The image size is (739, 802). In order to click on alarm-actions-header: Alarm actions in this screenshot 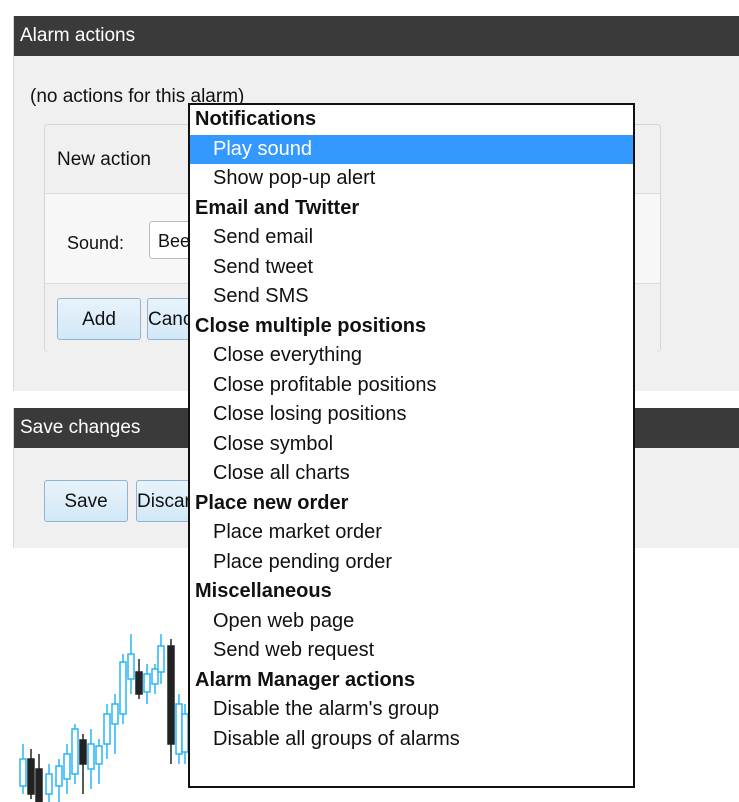, I will do `click(376, 36)`.